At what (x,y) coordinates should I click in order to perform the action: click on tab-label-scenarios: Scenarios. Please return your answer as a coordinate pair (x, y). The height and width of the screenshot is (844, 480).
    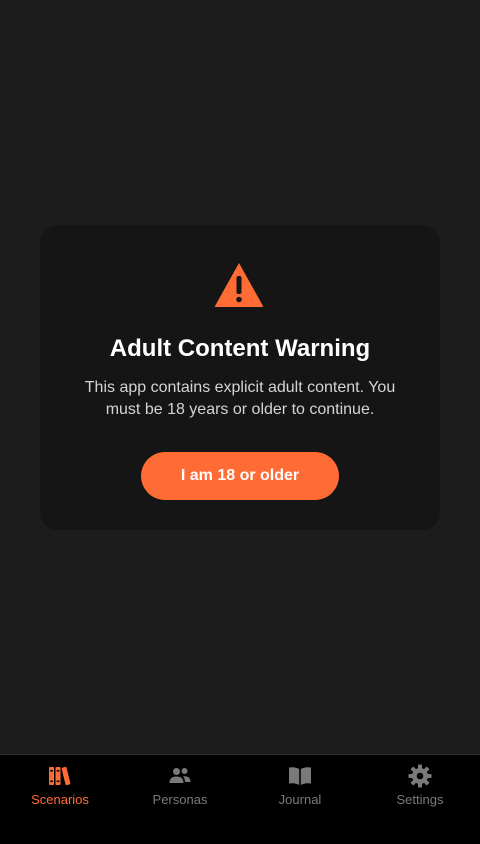
    Looking at the image, I should click on (60, 799).